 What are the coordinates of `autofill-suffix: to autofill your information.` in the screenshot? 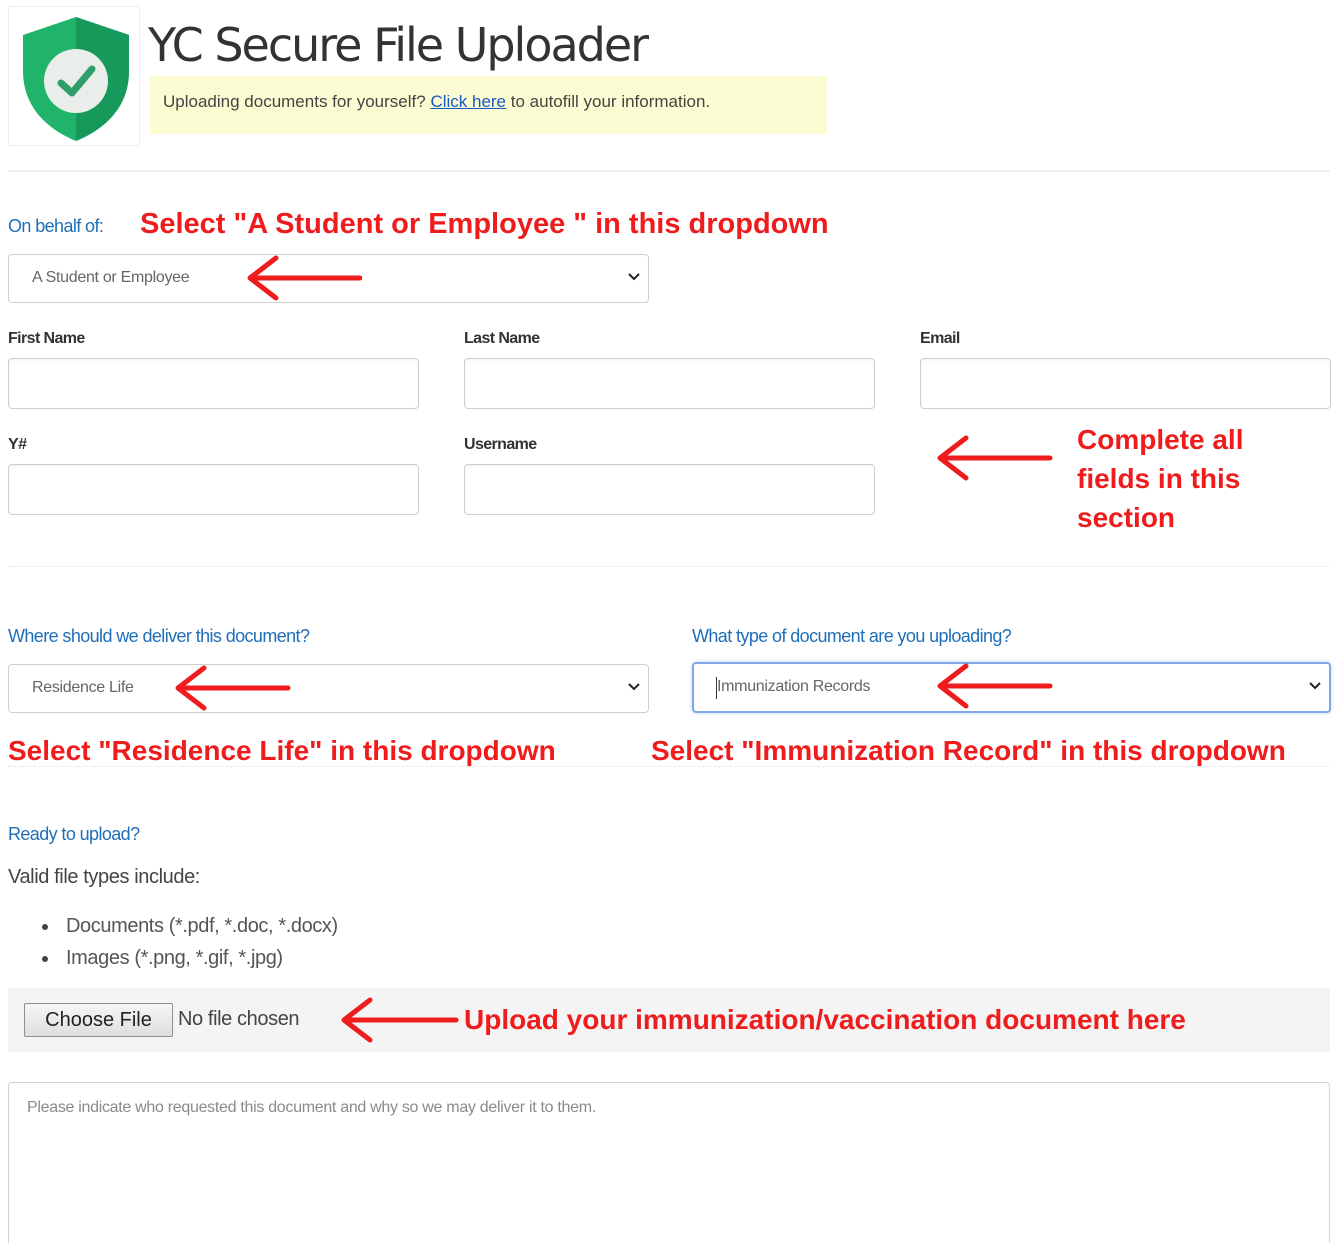 It's located at (608, 101).